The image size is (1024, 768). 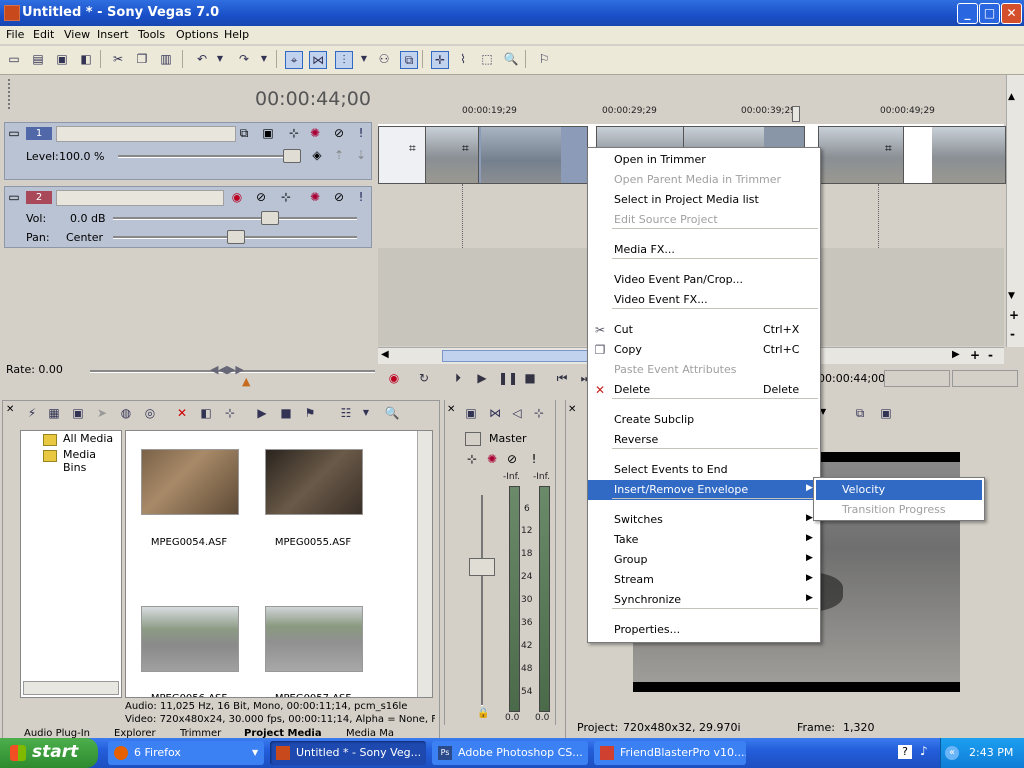 I want to click on preview-stop-icon: ■, so click(x=286, y=413).